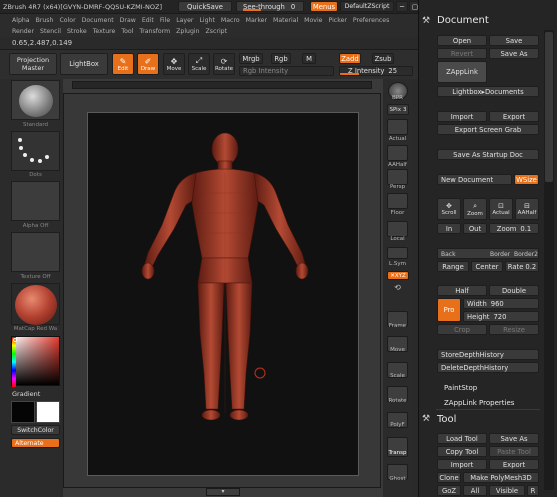 The height and width of the screenshot is (497, 557). What do you see at coordinates (165, 20) in the screenshot?
I see `menu-file: File` at bounding box center [165, 20].